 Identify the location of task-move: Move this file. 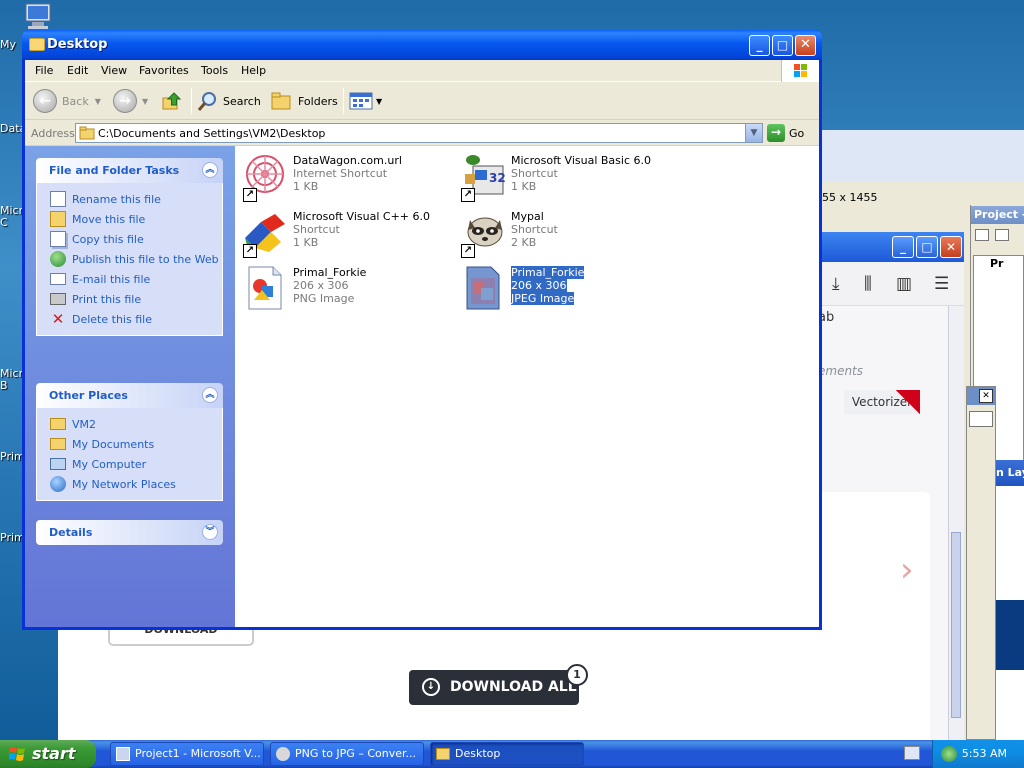
(136, 219).